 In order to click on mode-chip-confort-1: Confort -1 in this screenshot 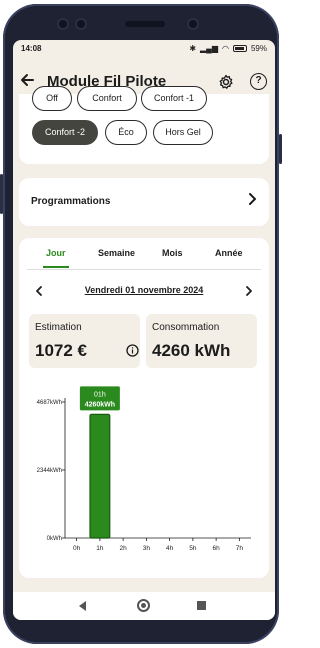, I will do `click(174, 98)`.